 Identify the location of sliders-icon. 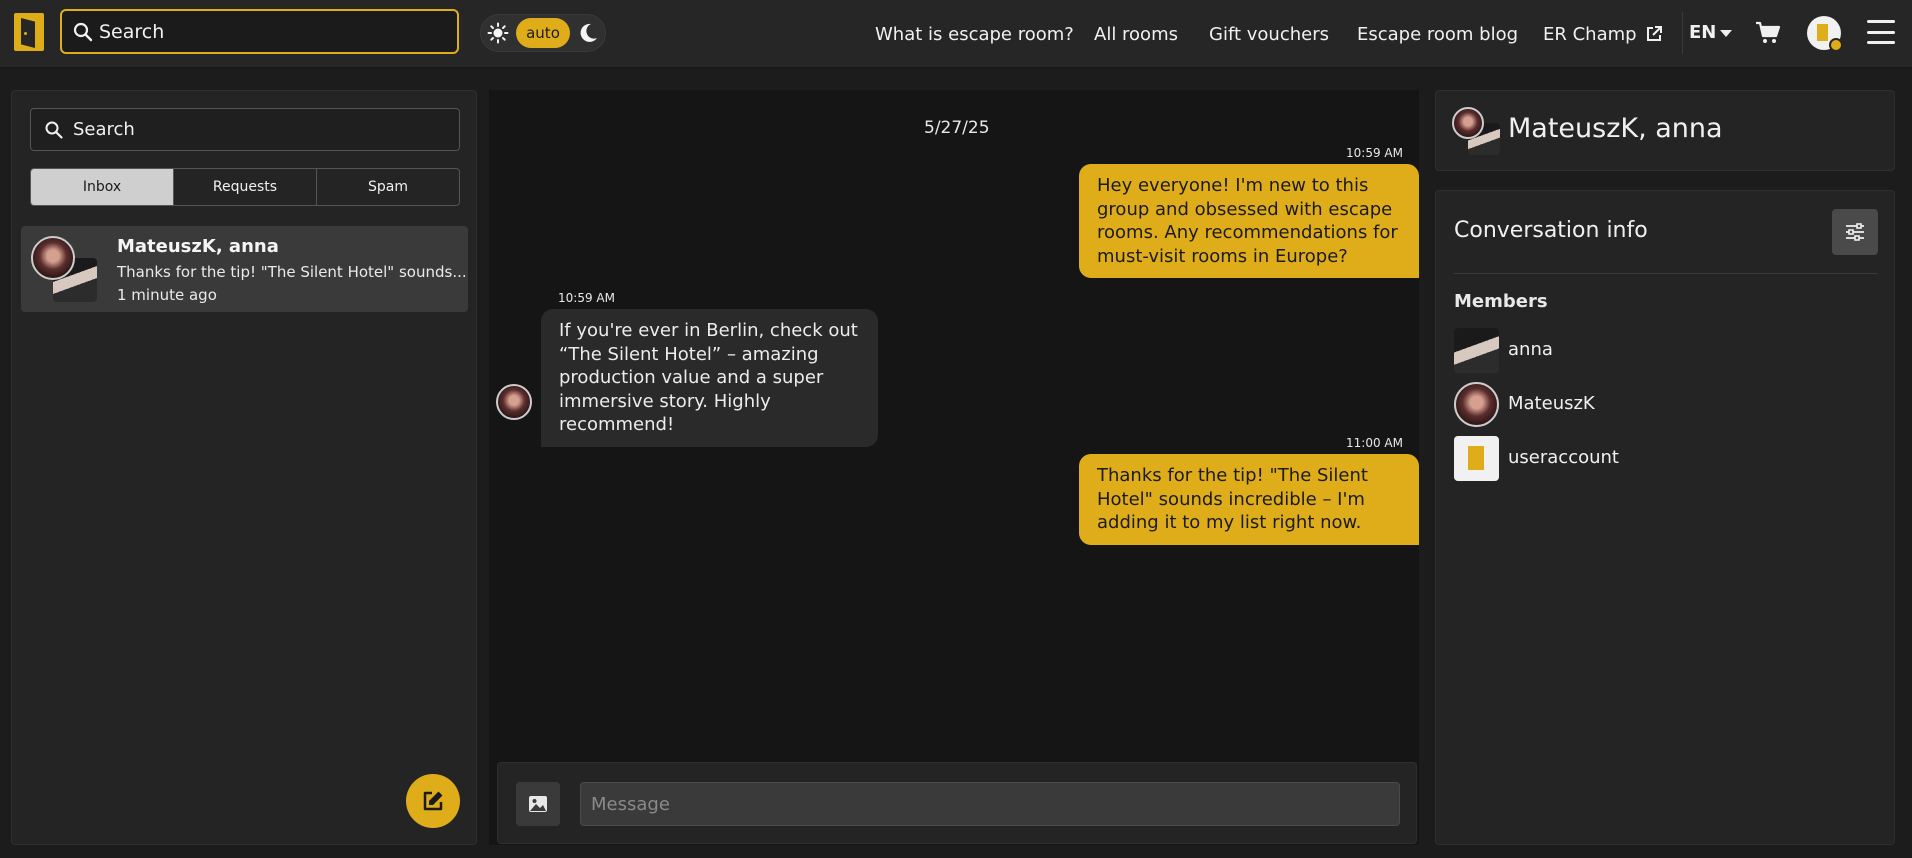
(1855, 232).